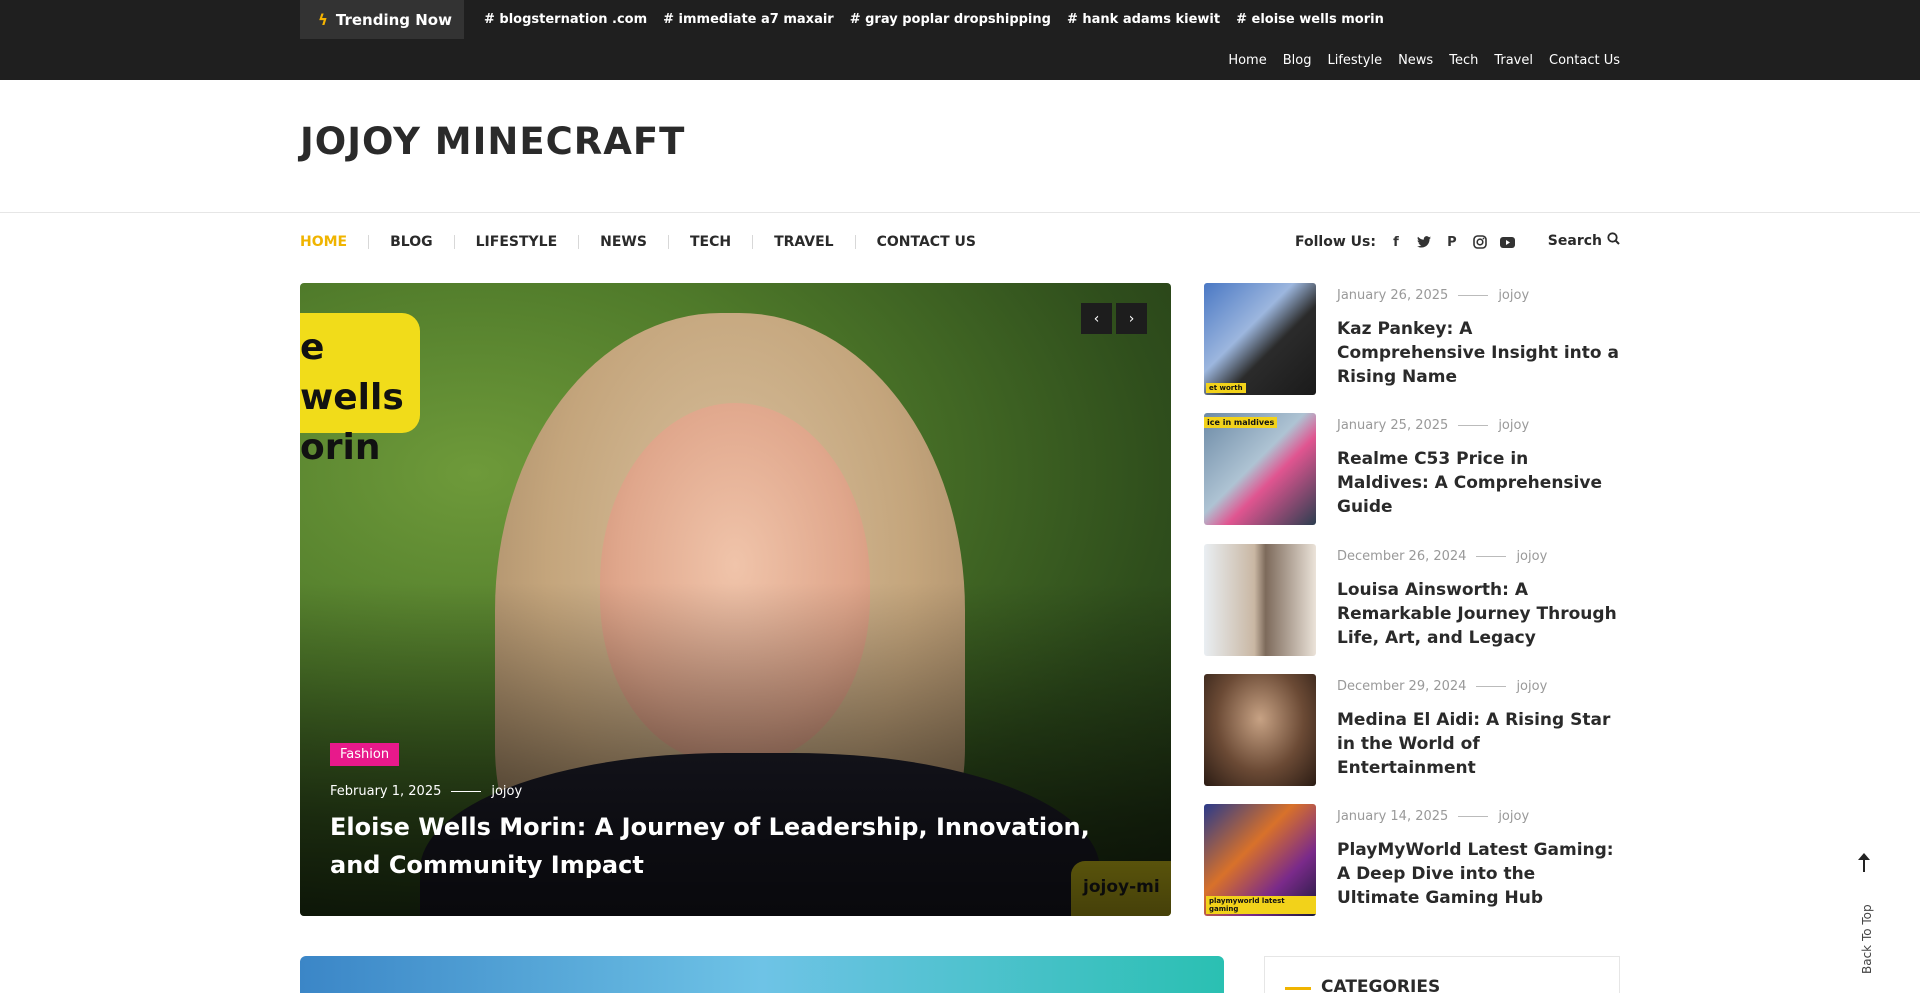 The height and width of the screenshot is (993, 1920). What do you see at coordinates (1381, 985) in the screenshot?
I see `categories-heading: CATEGORIES` at bounding box center [1381, 985].